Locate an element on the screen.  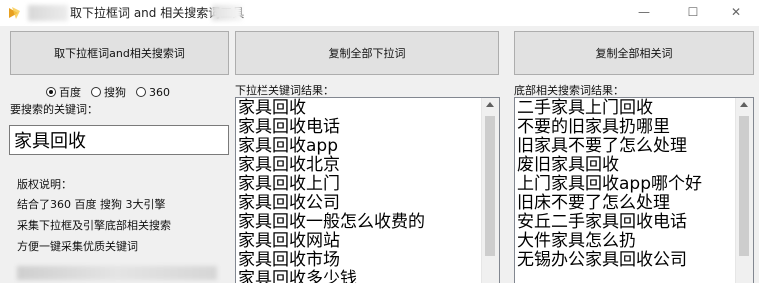
related-result-item: 安丘二手家具回收电话 is located at coordinates (602, 222).